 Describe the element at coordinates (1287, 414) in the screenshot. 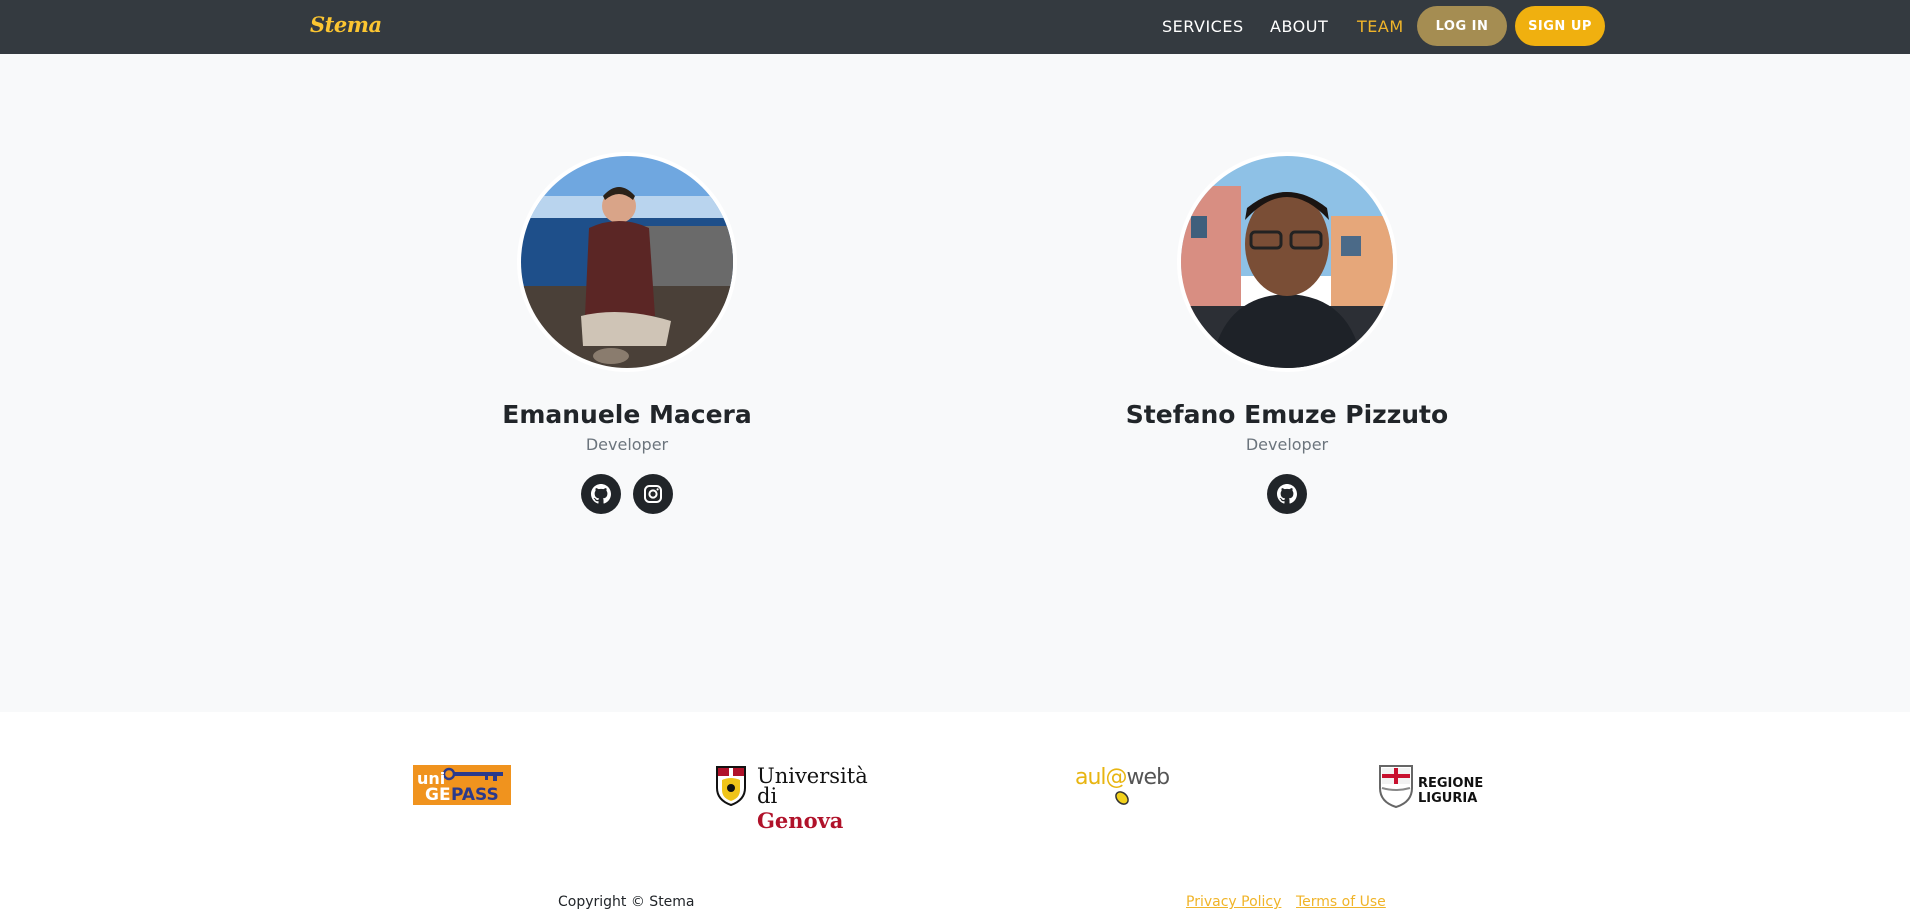

I see `member-name: Stefano Emuze Pizzuto` at that location.